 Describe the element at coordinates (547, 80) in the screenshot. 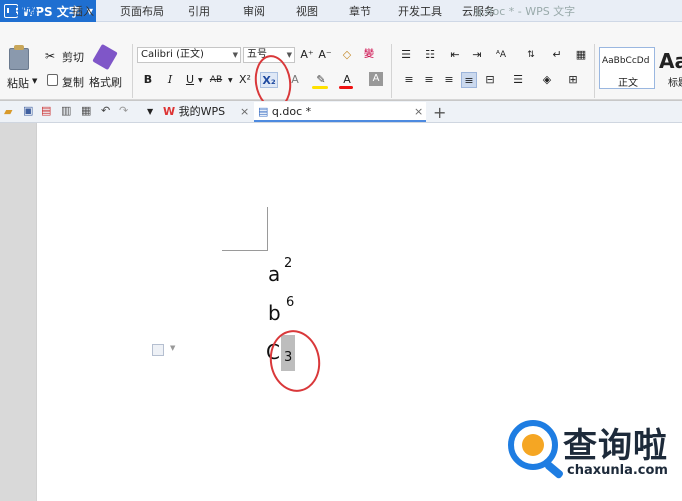

I see `shading-icon: ◈` at that location.